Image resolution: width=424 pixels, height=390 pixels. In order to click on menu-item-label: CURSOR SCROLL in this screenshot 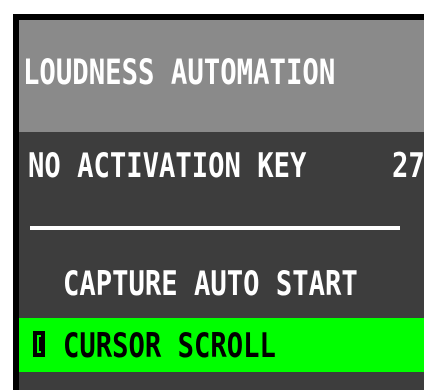, I will do `click(169, 346)`.